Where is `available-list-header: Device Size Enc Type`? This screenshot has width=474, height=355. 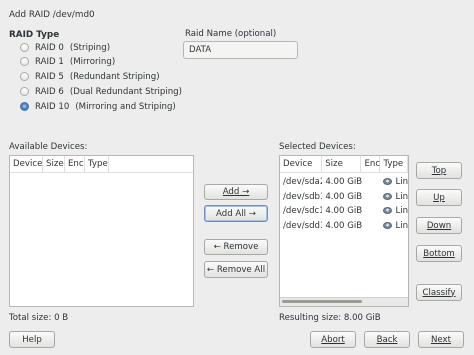
available-list-header: Device Size Enc Type is located at coordinates (101, 164).